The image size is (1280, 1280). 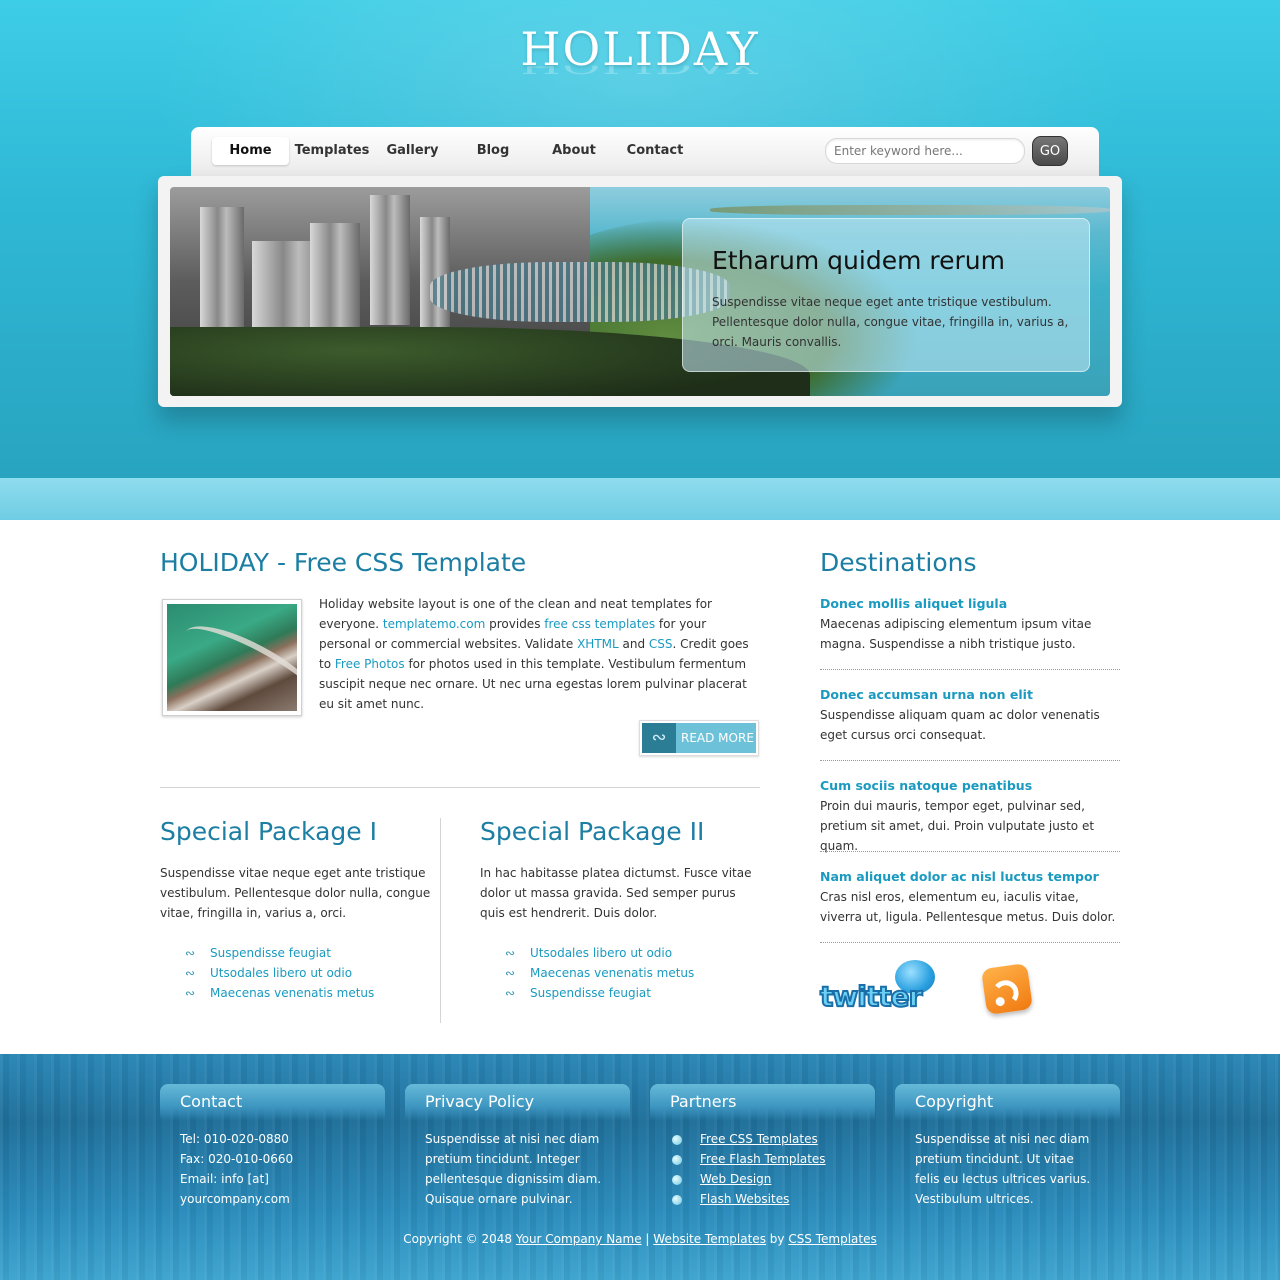 I want to click on partner-link: Free CSS Templates, so click(x=759, y=1139).